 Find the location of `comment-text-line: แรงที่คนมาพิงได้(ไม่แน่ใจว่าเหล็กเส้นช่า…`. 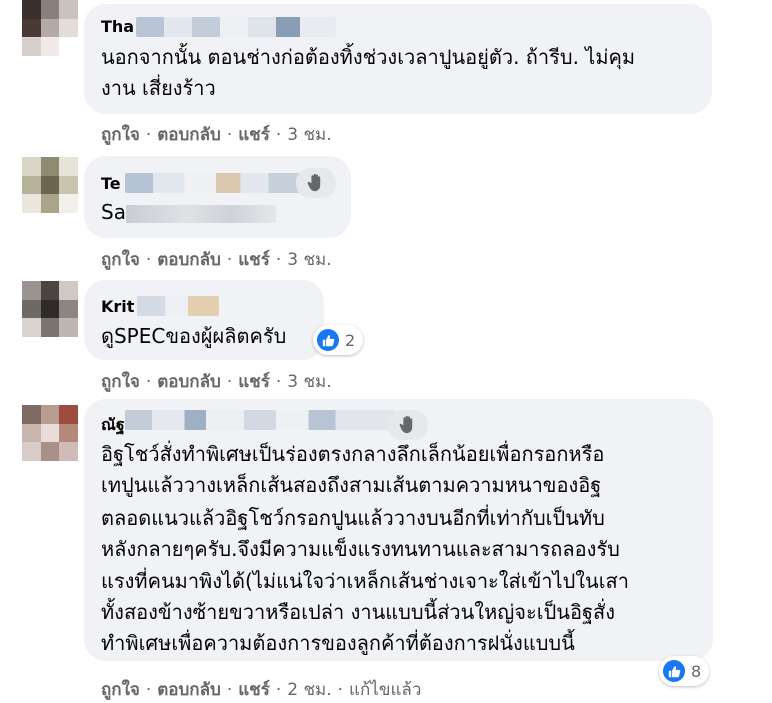

comment-text-line: แรงที่คนมาพิงได้(ไม่แน่ใจว่าเหล็กเส้นช่า… is located at coordinates (365, 581).